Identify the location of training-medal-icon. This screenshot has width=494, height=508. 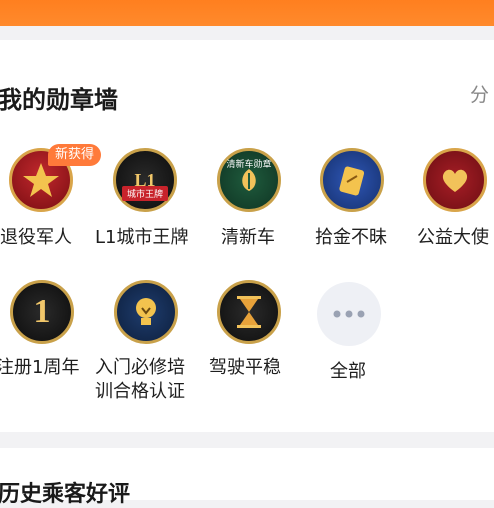
(146, 311).